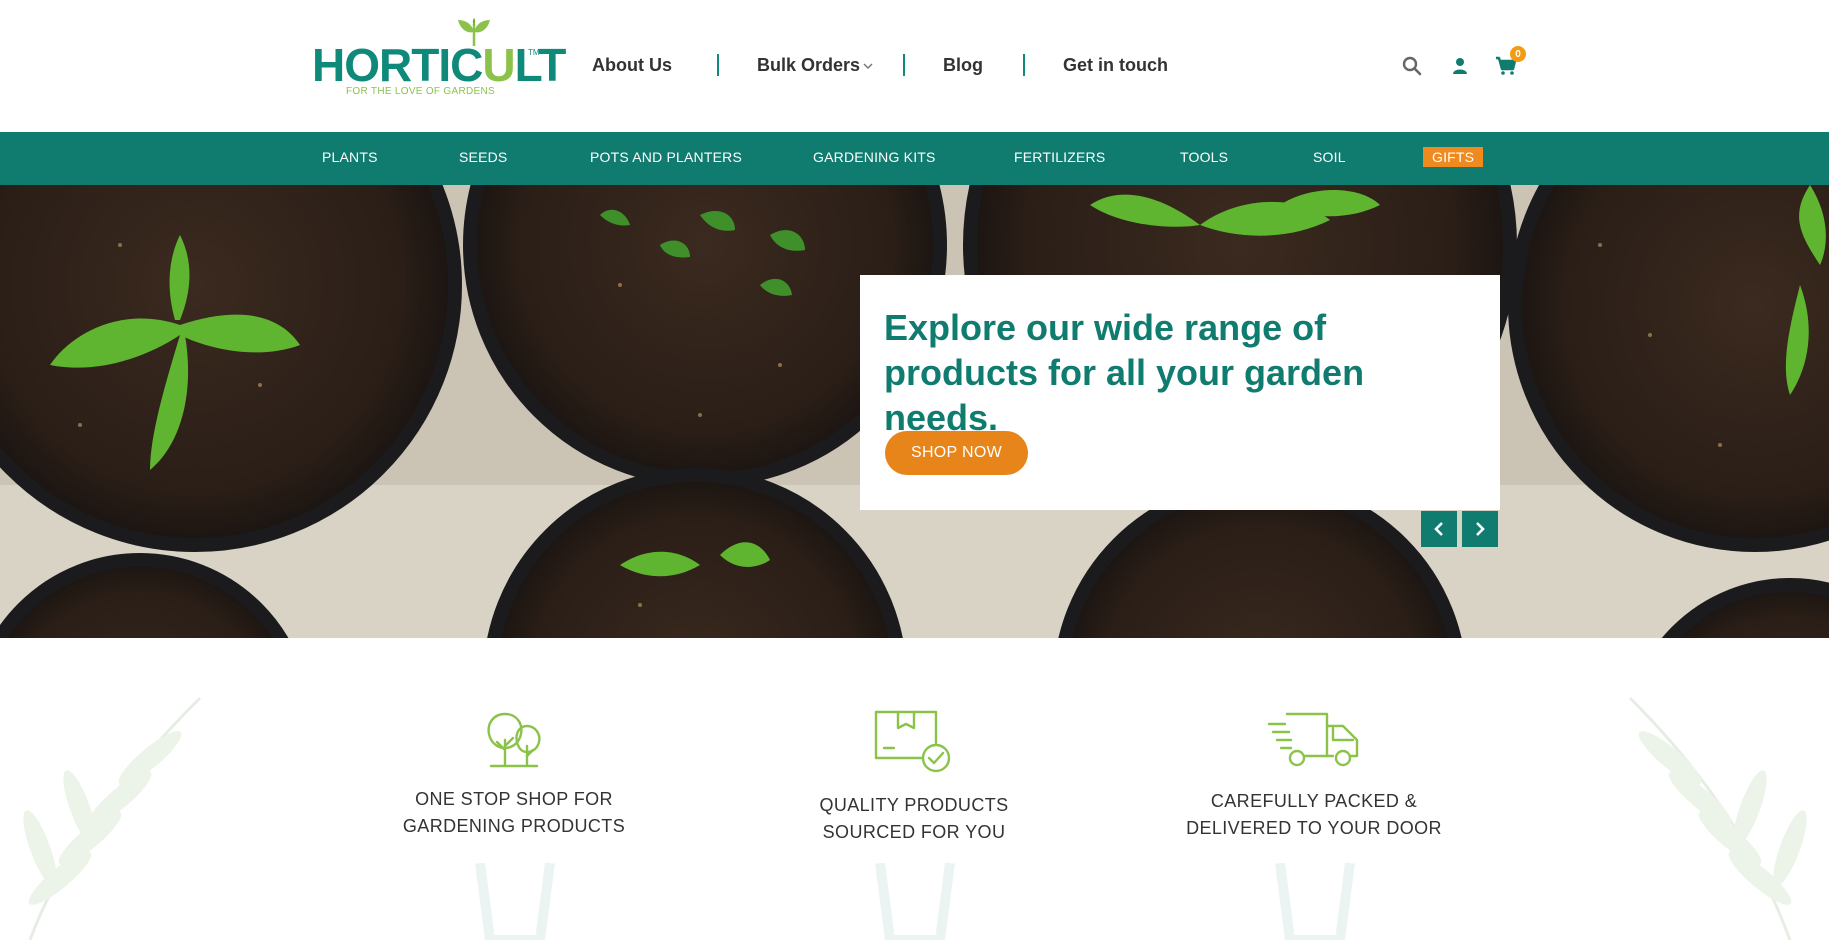 This screenshot has height=940, width=1829. Describe the element at coordinates (514, 775) in the screenshot. I see `feature-one-stop-shop: ONE STOP SHOP FOR GARDENING PRODUCTS` at that location.